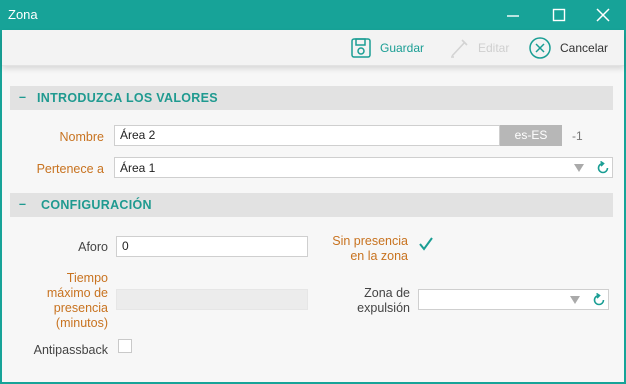  I want to click on tiempo-label-line4: (minutos), so click(81, 323).